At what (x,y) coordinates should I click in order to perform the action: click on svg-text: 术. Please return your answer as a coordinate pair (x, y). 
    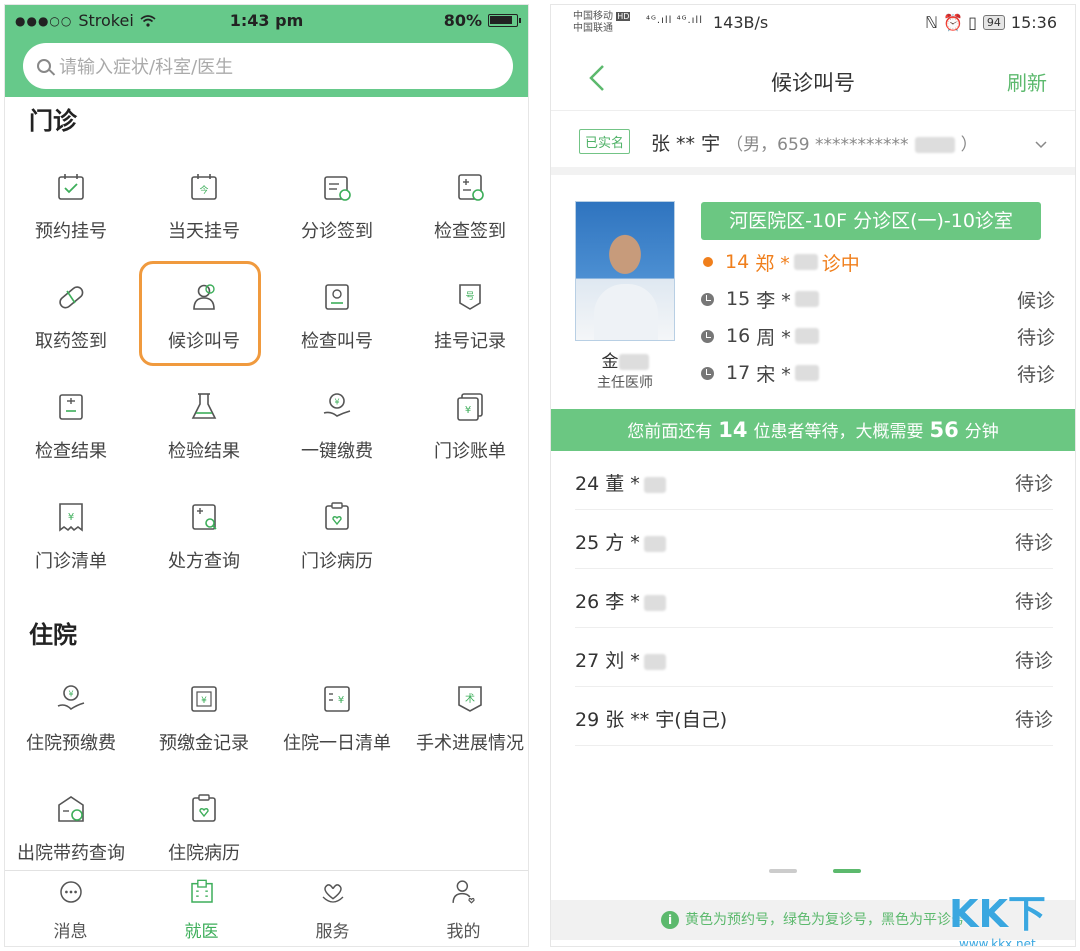
    Looking at the image, I should click on (470, 699).